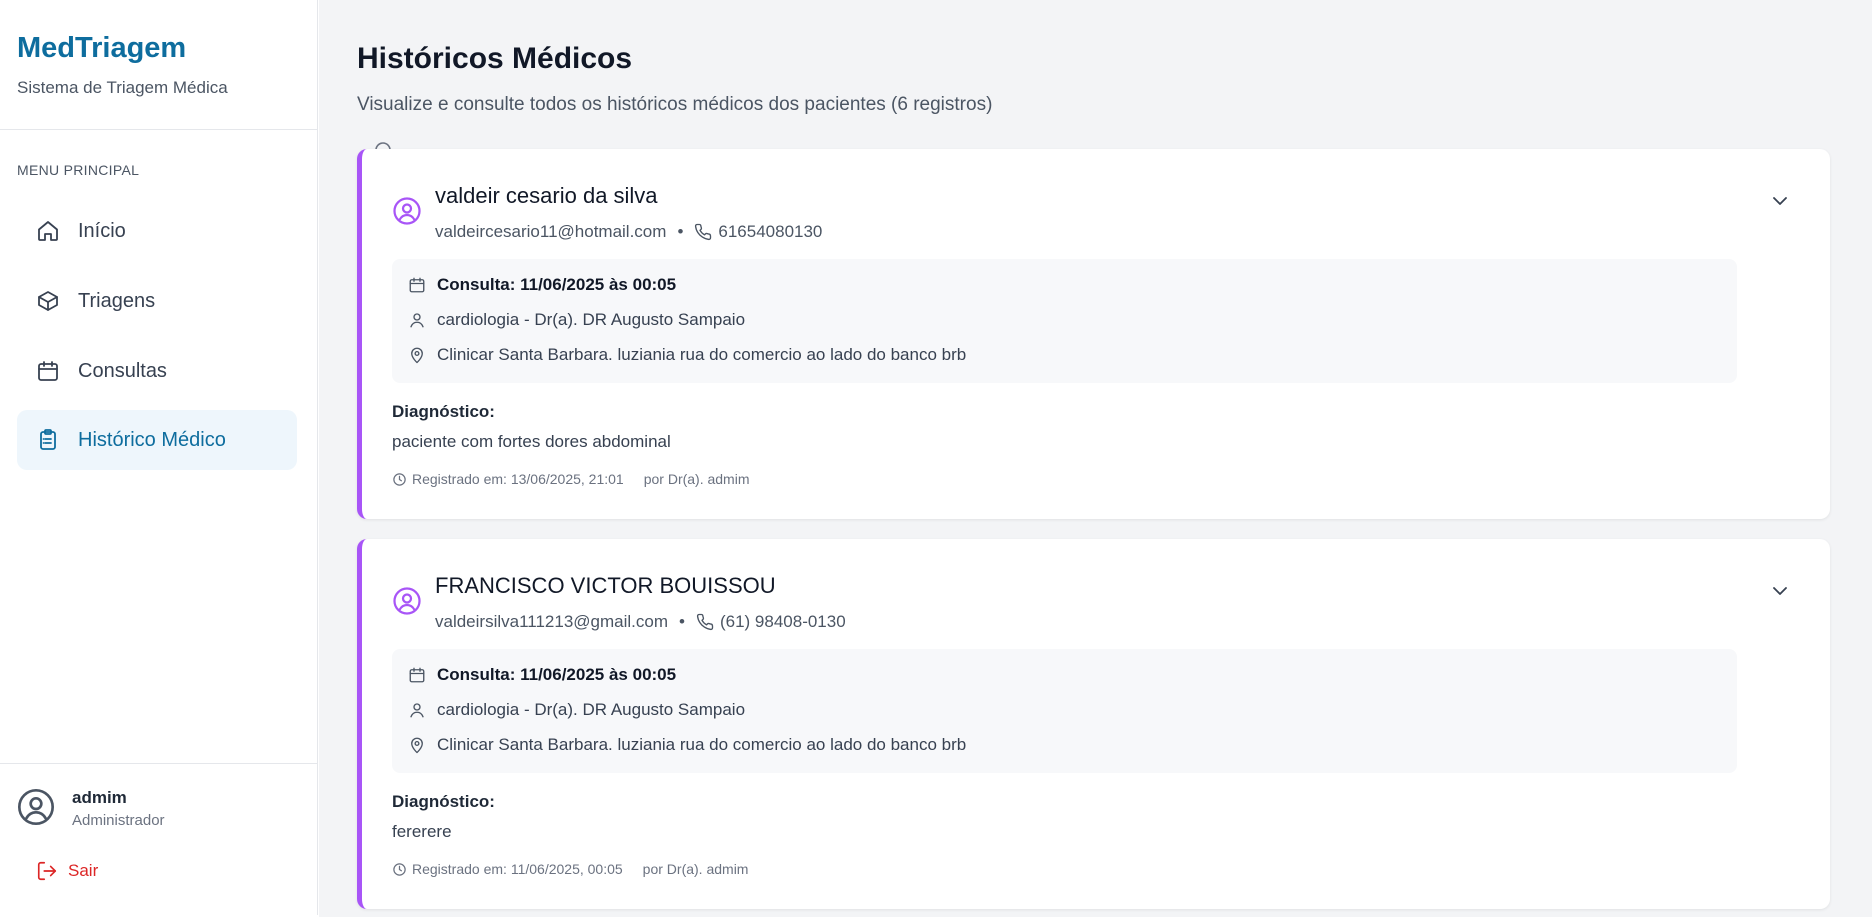 Image resolution: width=1872 pixels, height=917 pixels. I want to click on sidebar-item-inicio: Início, so click(157, 231).